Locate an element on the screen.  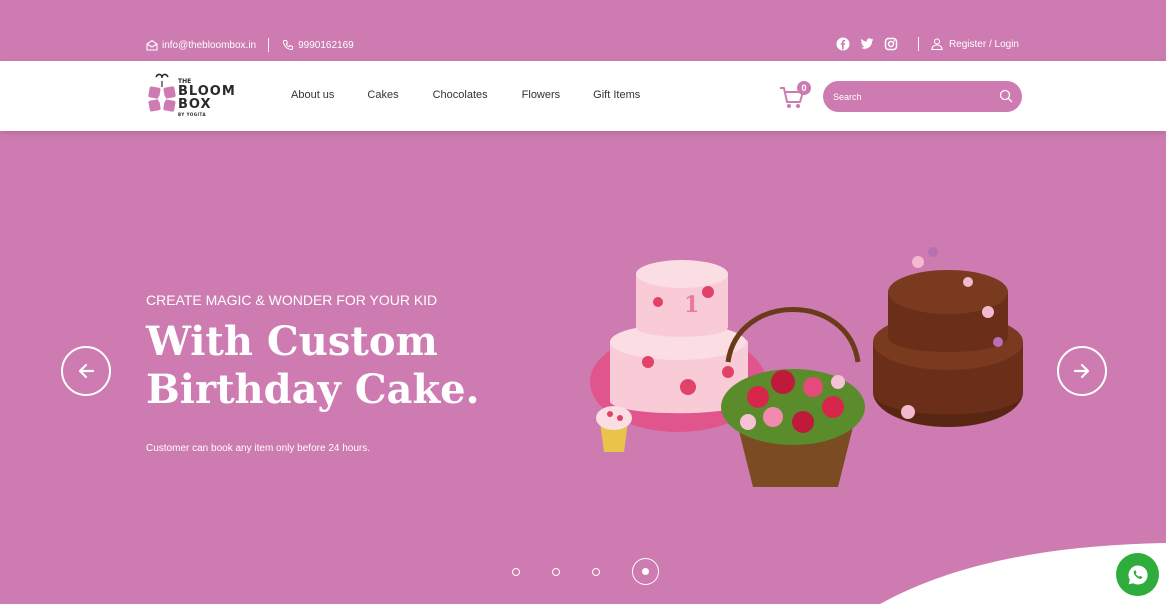
cart-button: 0 is located at coordinates (796, 95).